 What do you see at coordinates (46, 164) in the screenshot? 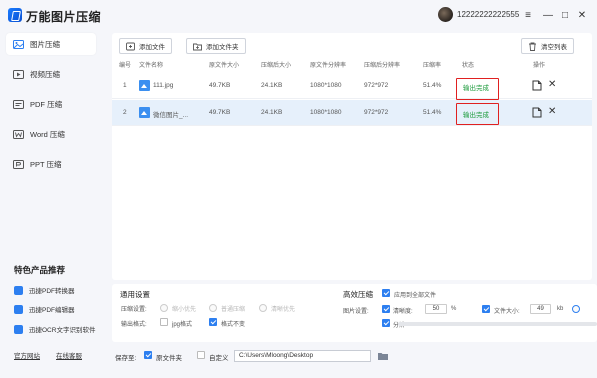
I see `sidebar-item-label: PPT 压缩` at bounding box center [46, 164].